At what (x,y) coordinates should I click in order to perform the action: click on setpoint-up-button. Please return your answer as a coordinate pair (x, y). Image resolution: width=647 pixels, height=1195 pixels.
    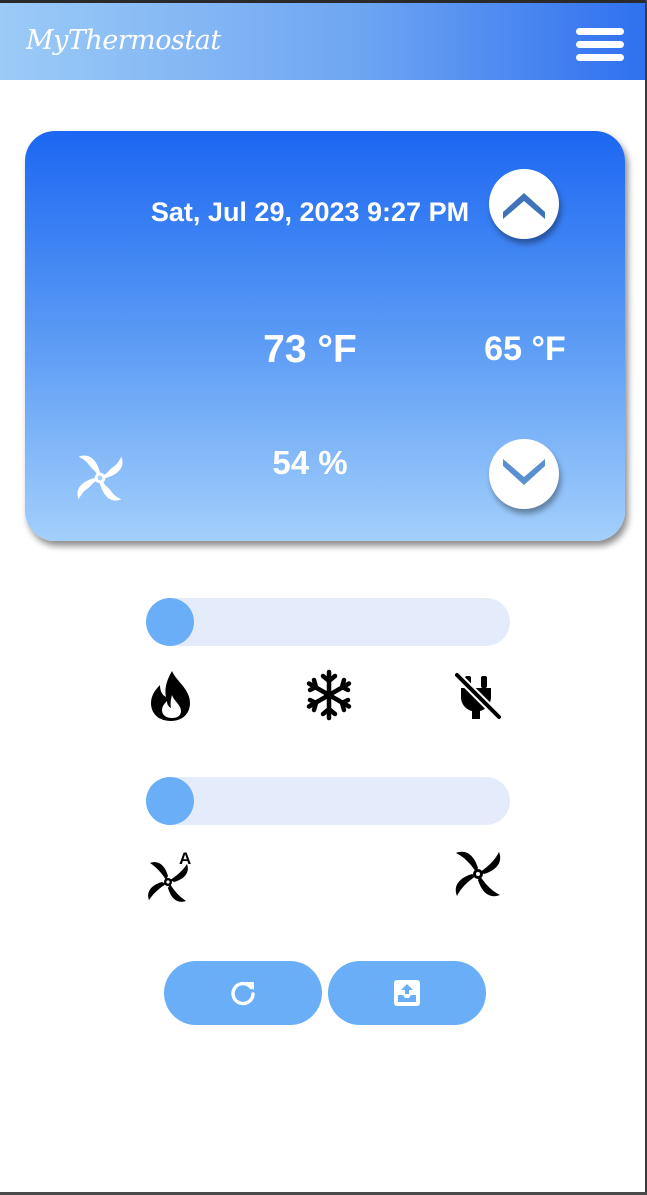
    Looking at the image, I should click on (524, 204).